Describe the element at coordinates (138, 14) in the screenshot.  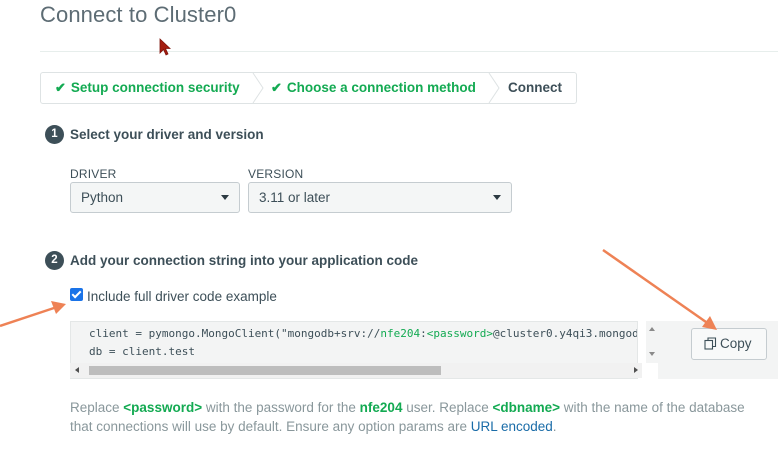
I see `page-title: Connect to Cluster0` at that location.